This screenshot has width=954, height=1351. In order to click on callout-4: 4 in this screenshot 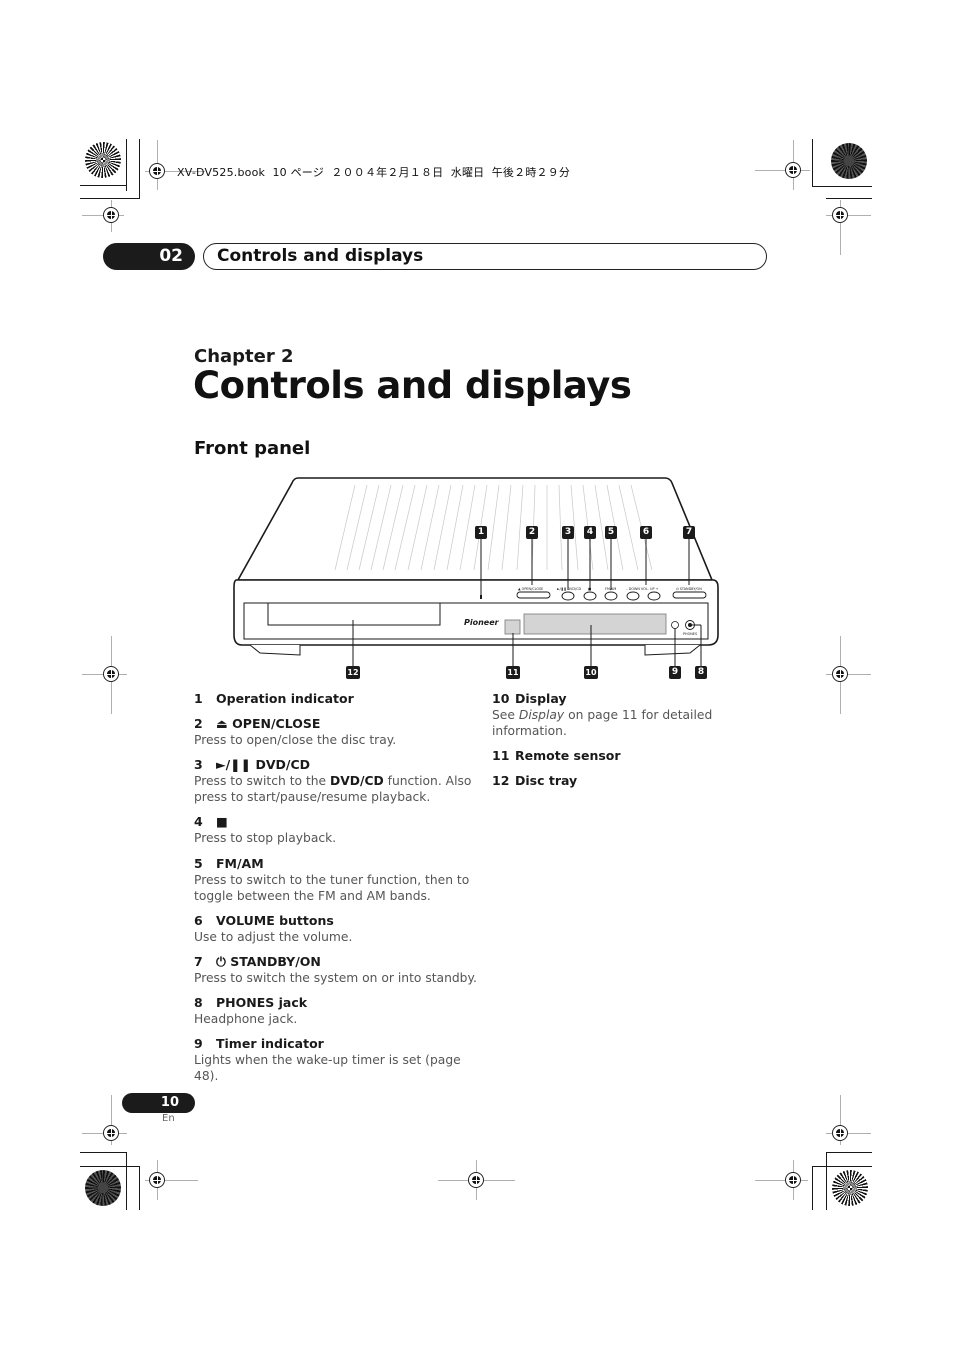, I will do `click(590, 532)`.